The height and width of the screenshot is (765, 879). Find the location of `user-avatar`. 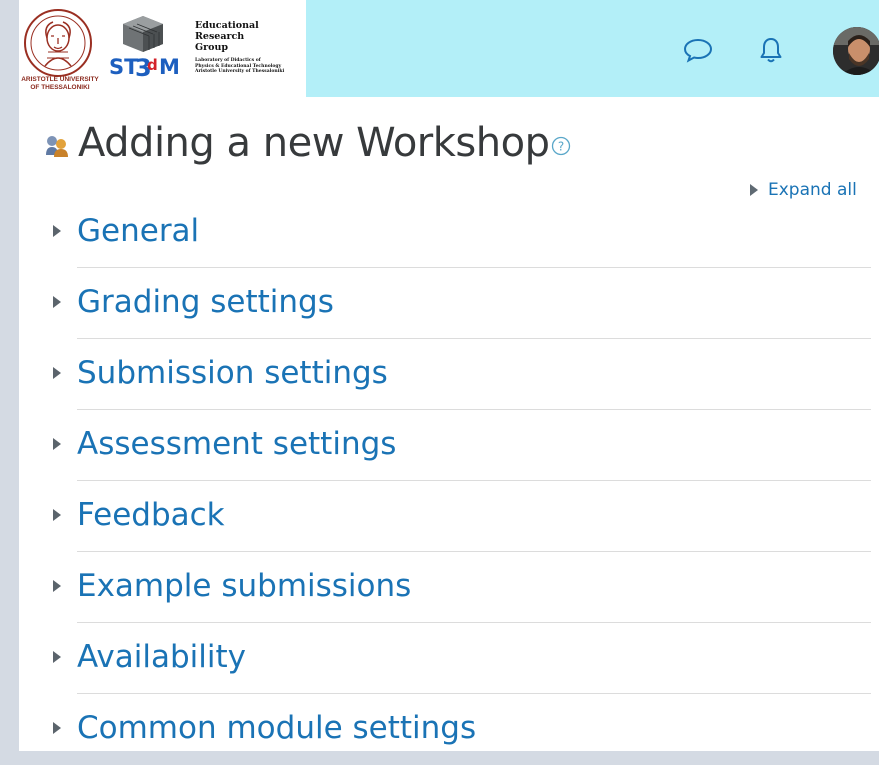

user-avatar is located at coordinates (856, 51).